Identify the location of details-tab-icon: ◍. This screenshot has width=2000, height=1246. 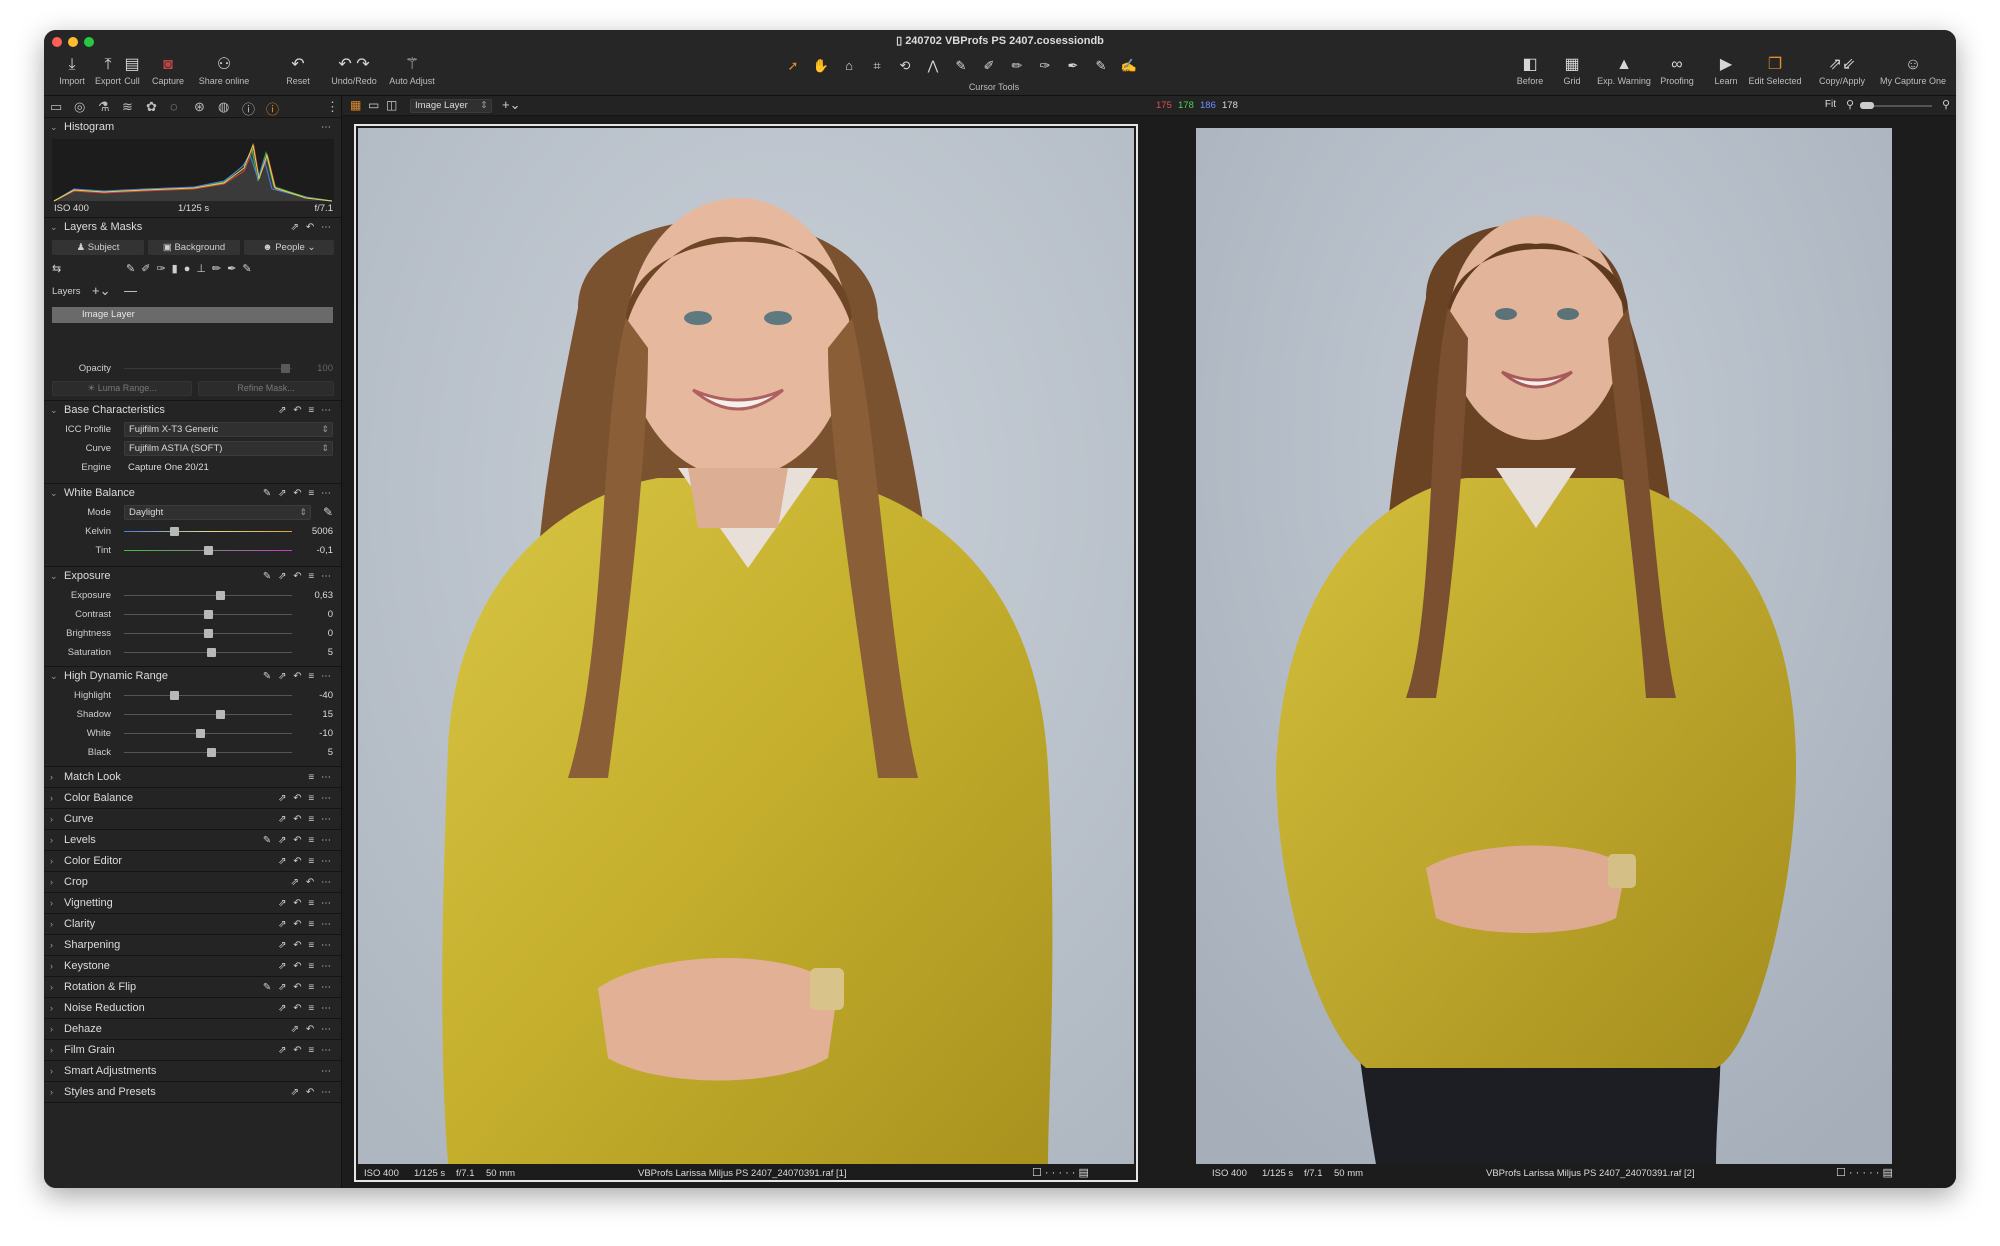
(223, 107).